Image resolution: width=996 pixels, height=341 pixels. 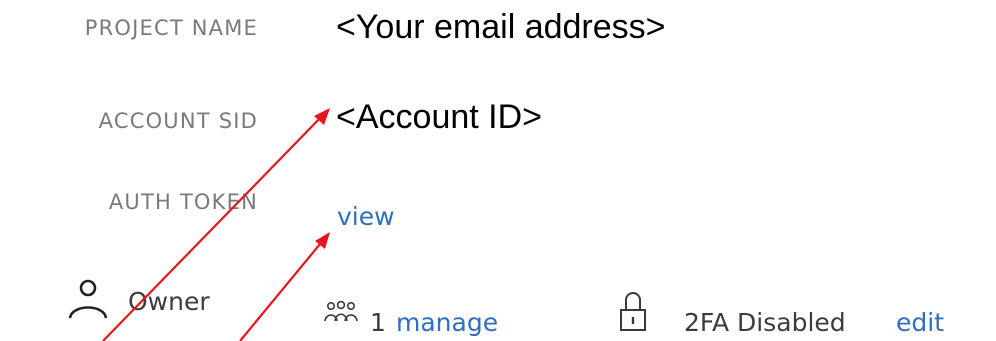 What do you see at coordinates (447, 322) in the screenshot?
I see `manage-link: manage` at bounding box center [447, 322].